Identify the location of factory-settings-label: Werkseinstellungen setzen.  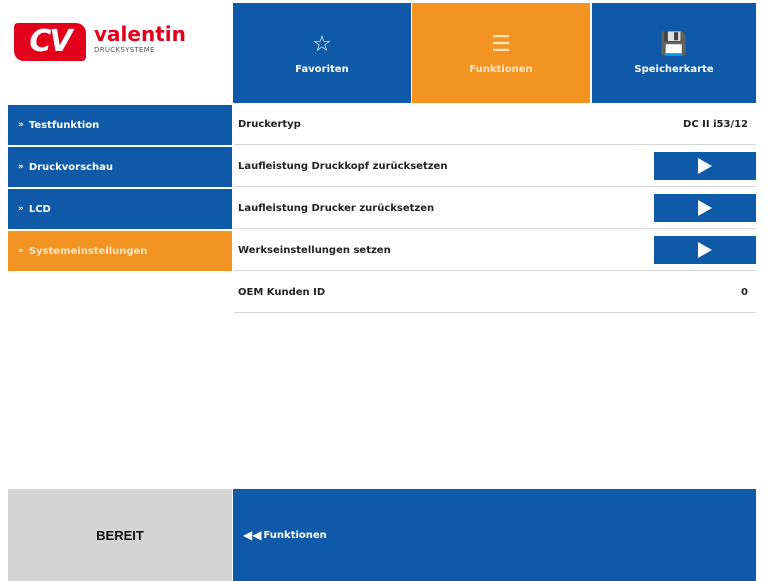
(314, 250).